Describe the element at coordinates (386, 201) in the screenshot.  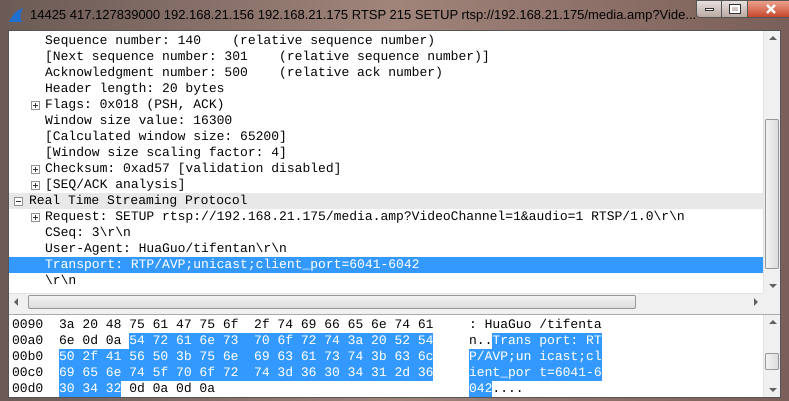
I see `tree-row: Real Time Streaming Protocol` at that location.